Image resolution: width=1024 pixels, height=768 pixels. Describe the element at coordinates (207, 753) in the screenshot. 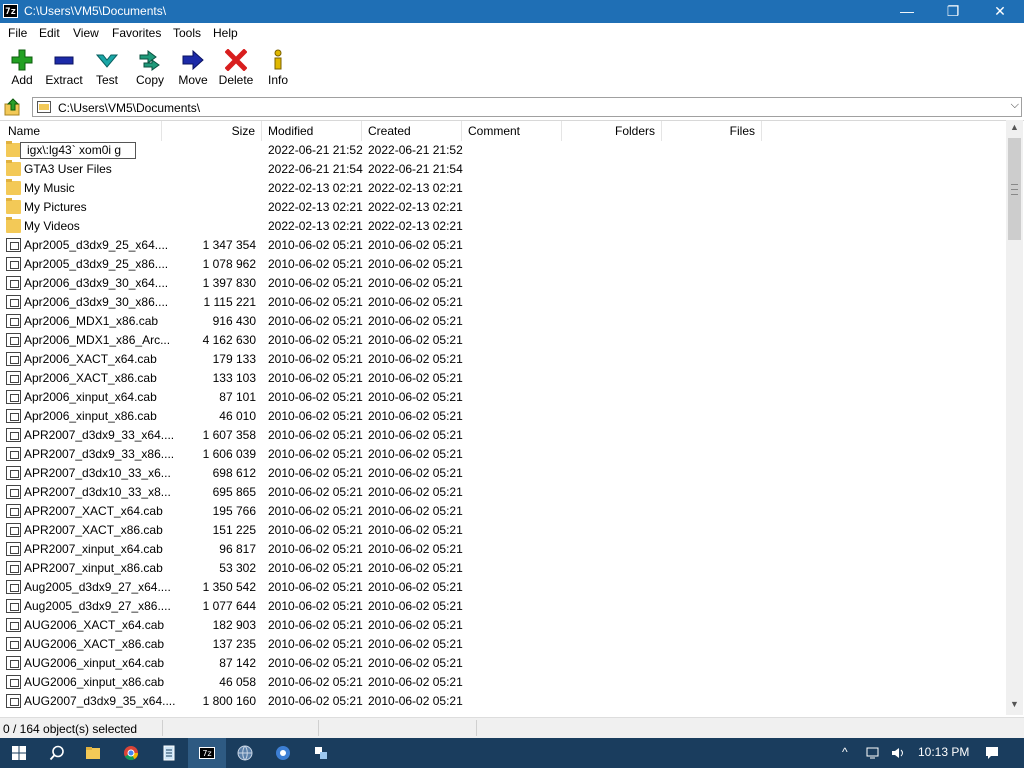

I see `7zip-taskbar-button: 7z` at that location.